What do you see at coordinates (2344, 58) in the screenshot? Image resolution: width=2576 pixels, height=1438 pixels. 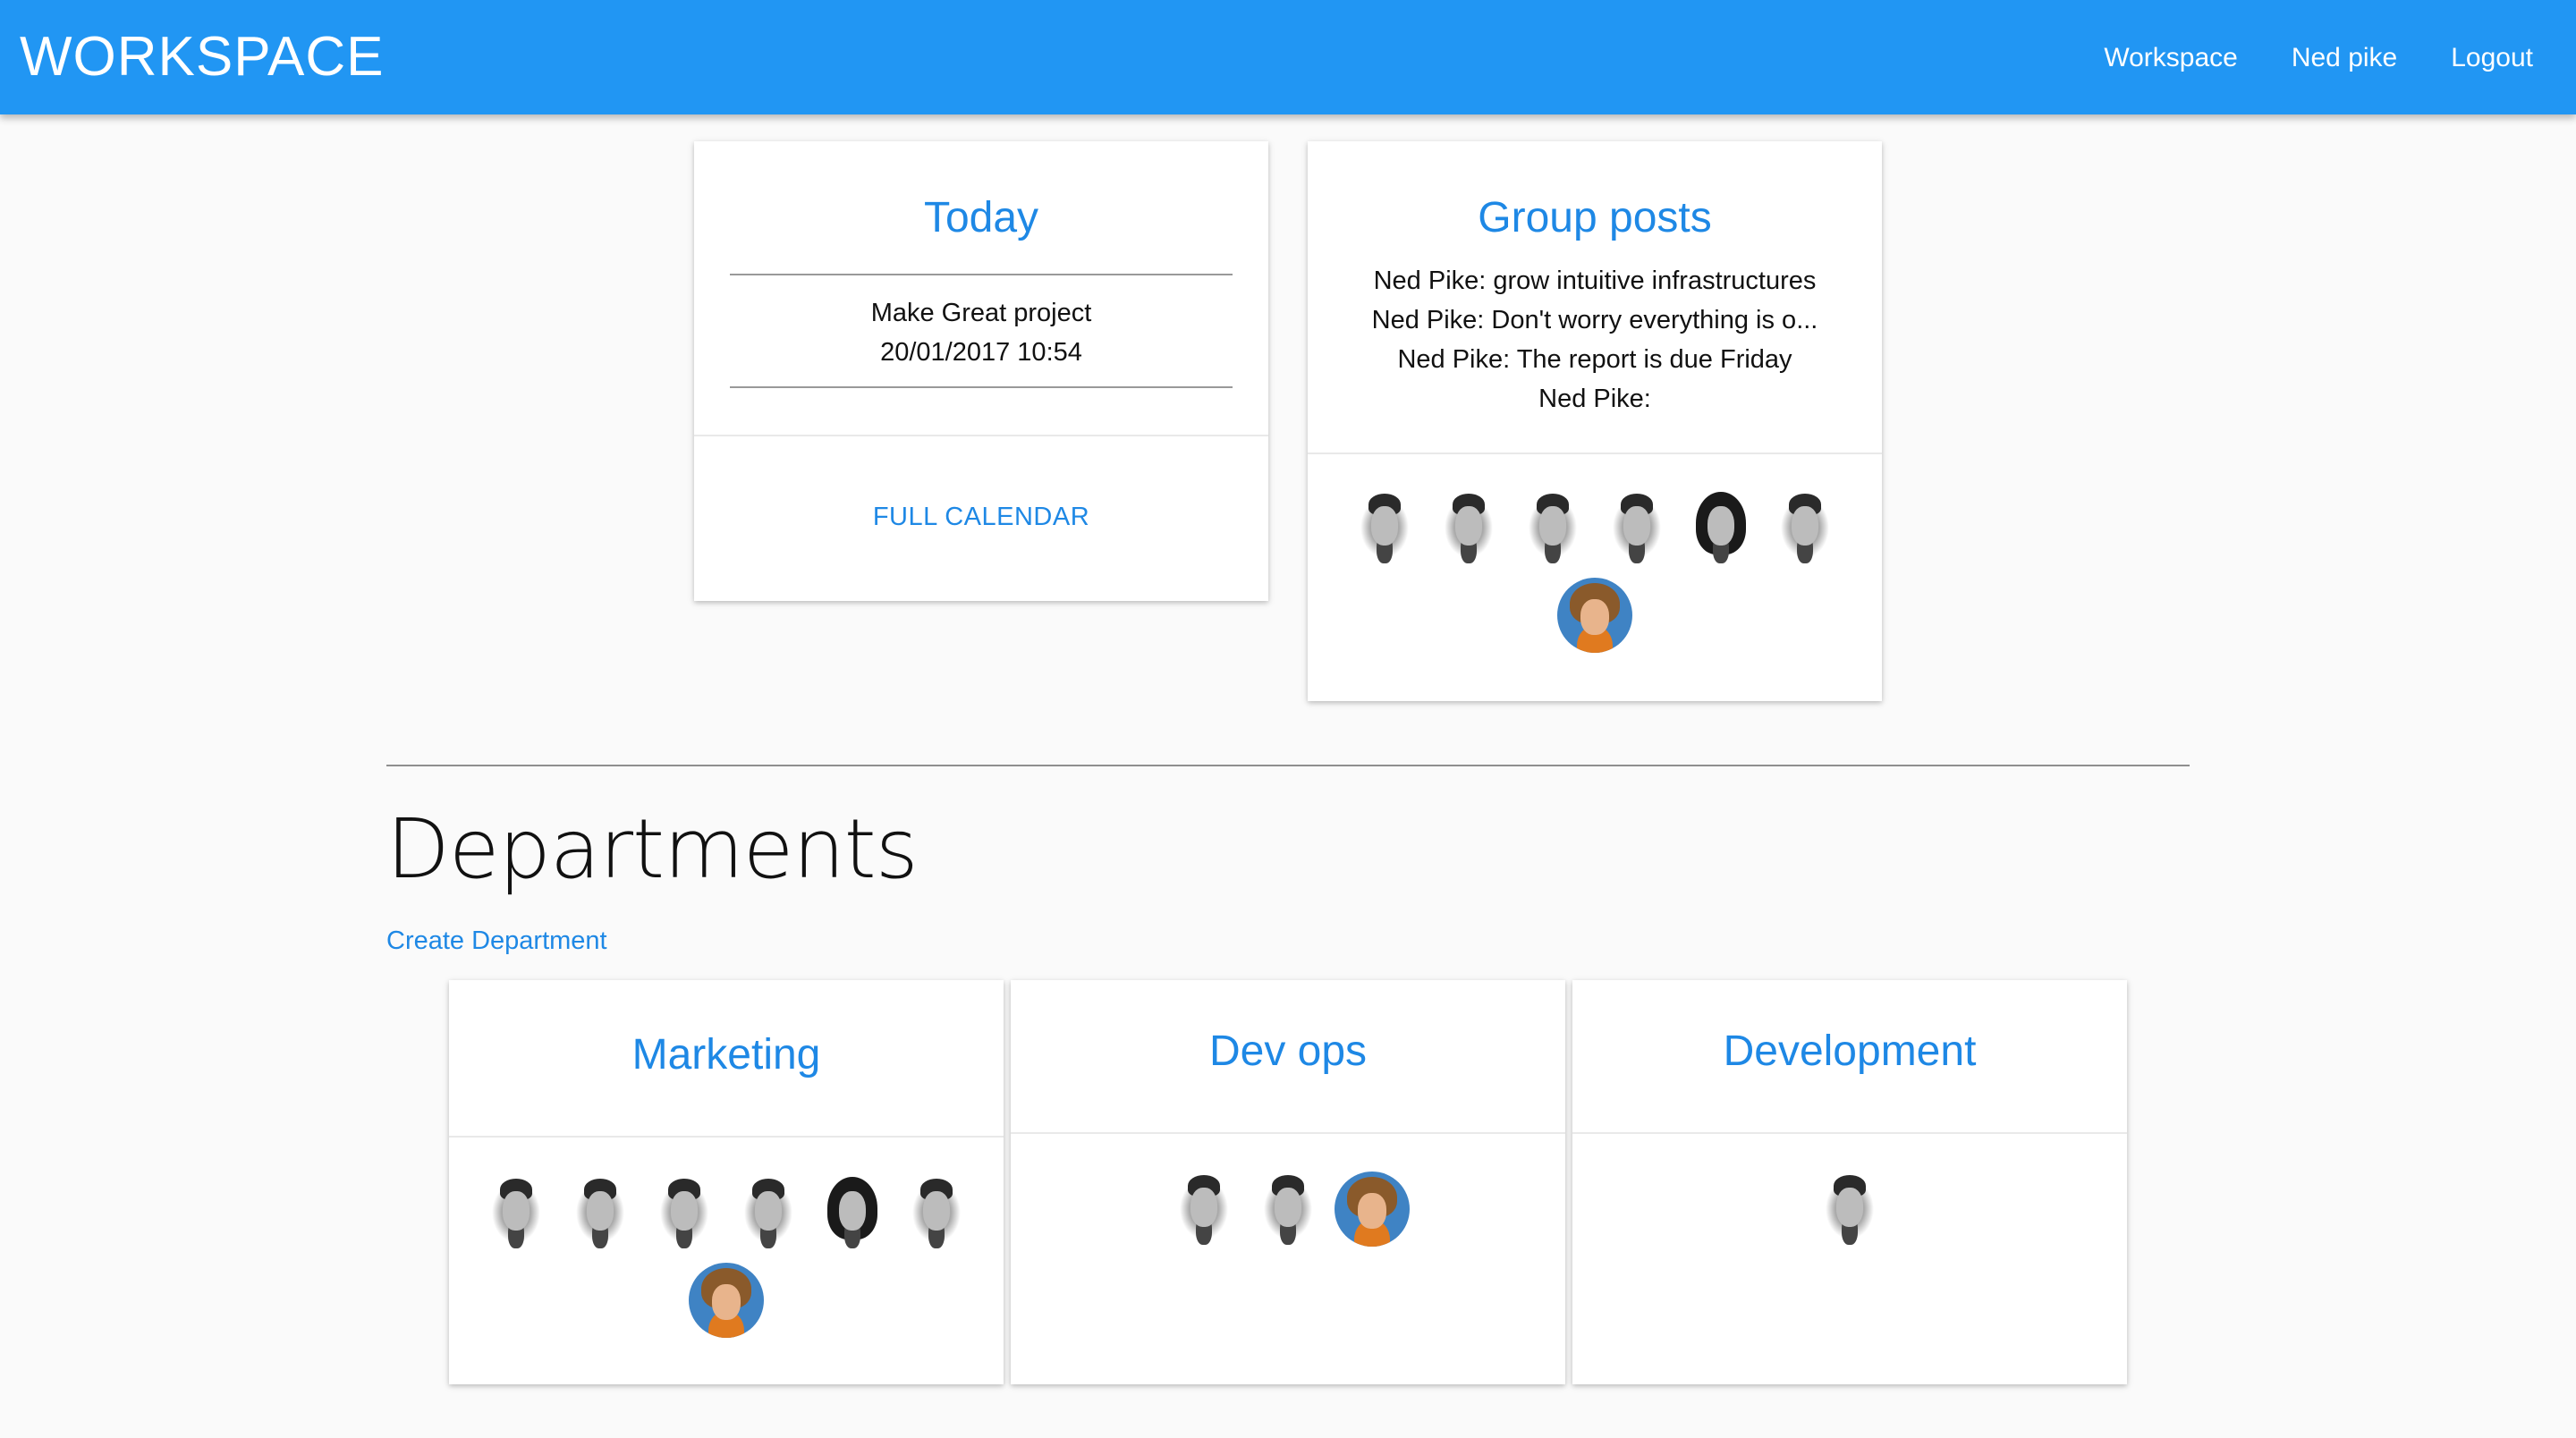 I see `nav-link-profile: Ned pike` at bounding box center [2344, 58].